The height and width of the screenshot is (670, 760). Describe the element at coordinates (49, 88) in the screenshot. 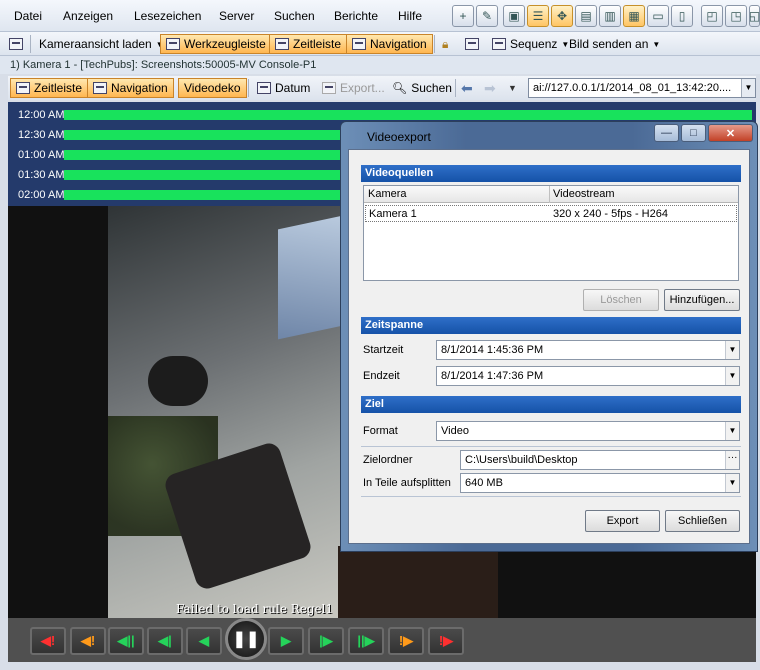

I see `player-timeline-button: Zeitleiste` at that location.